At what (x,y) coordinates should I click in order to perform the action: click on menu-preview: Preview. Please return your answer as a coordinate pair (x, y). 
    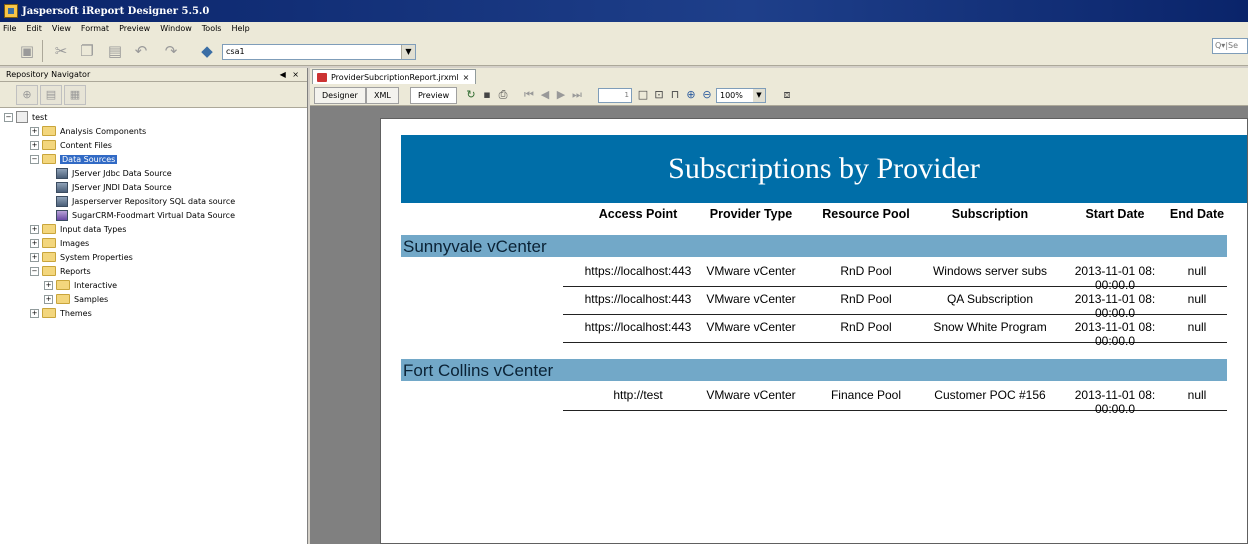
    Looking at the image, I should click on (134, 28).